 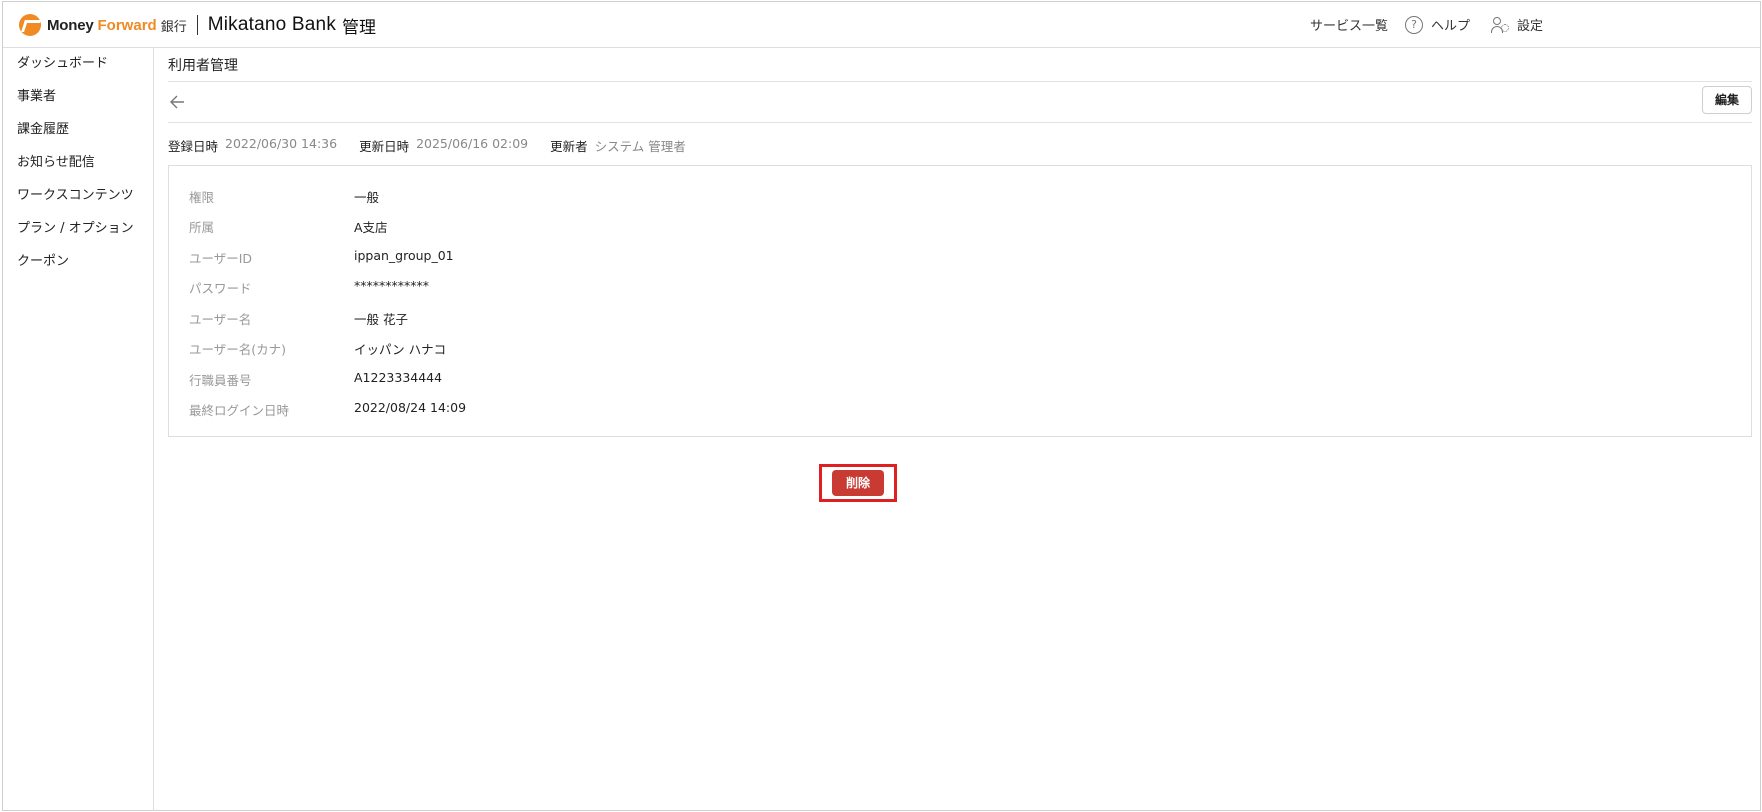 What do you see at coordinates (220, 288) in the screenshot?
I see `detail-label-password: パスワード` at bounding box center [220, 288].